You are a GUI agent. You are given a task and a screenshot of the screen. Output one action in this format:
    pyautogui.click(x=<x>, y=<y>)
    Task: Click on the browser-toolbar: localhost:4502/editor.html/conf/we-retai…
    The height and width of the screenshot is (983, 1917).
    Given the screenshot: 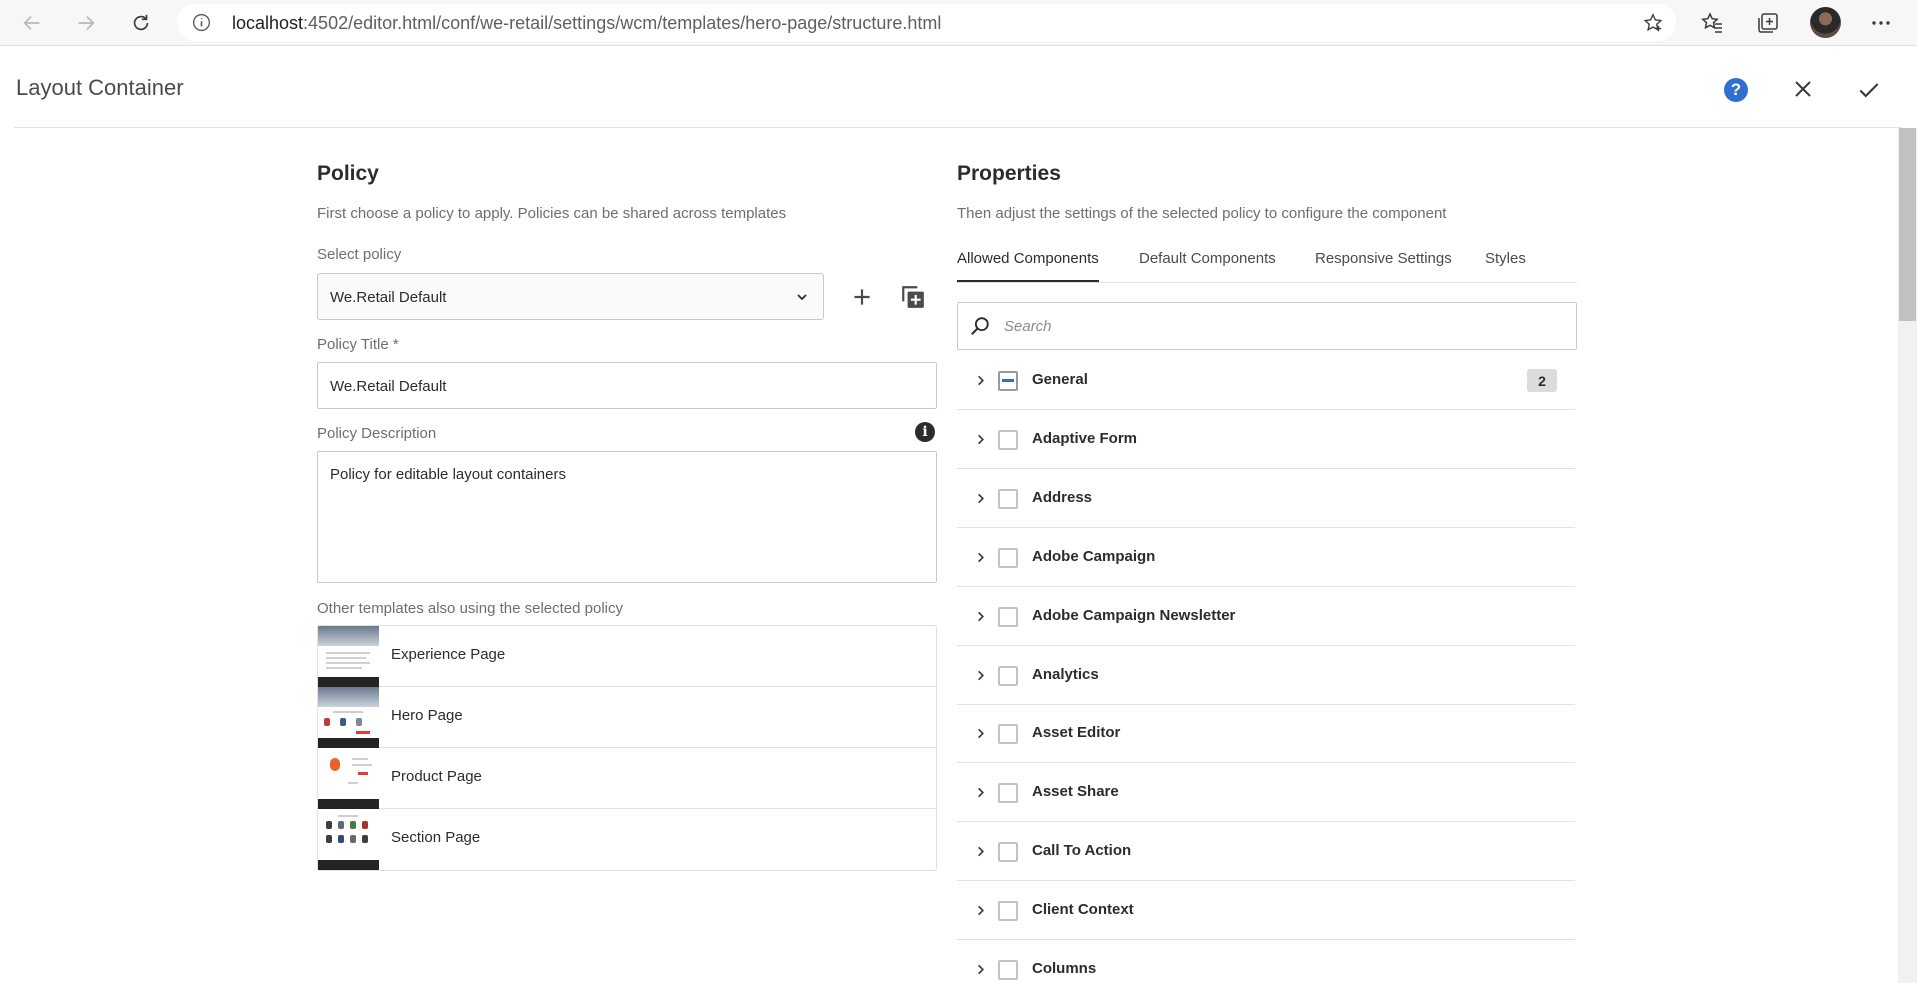 What is the action you would take?
    pyautogui.click(x=958, y=23)
    